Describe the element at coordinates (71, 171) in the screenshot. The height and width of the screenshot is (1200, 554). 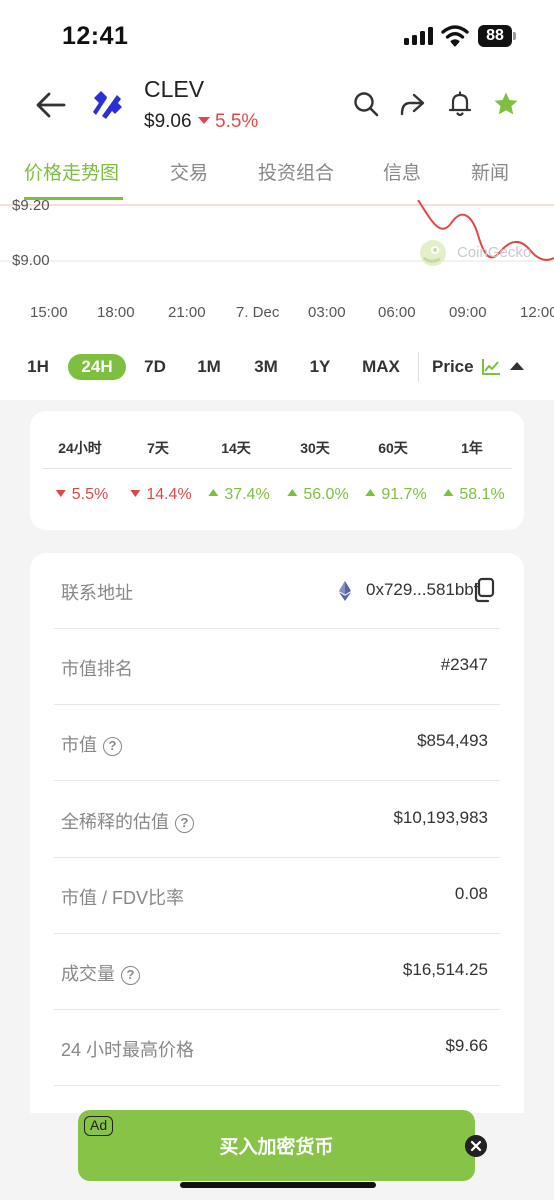
I see `tab-price-chart: 价格走势图` at that location.